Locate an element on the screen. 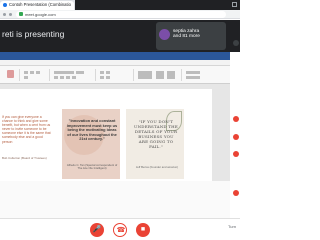  window-control-icon is located at coordinates (234, 4).